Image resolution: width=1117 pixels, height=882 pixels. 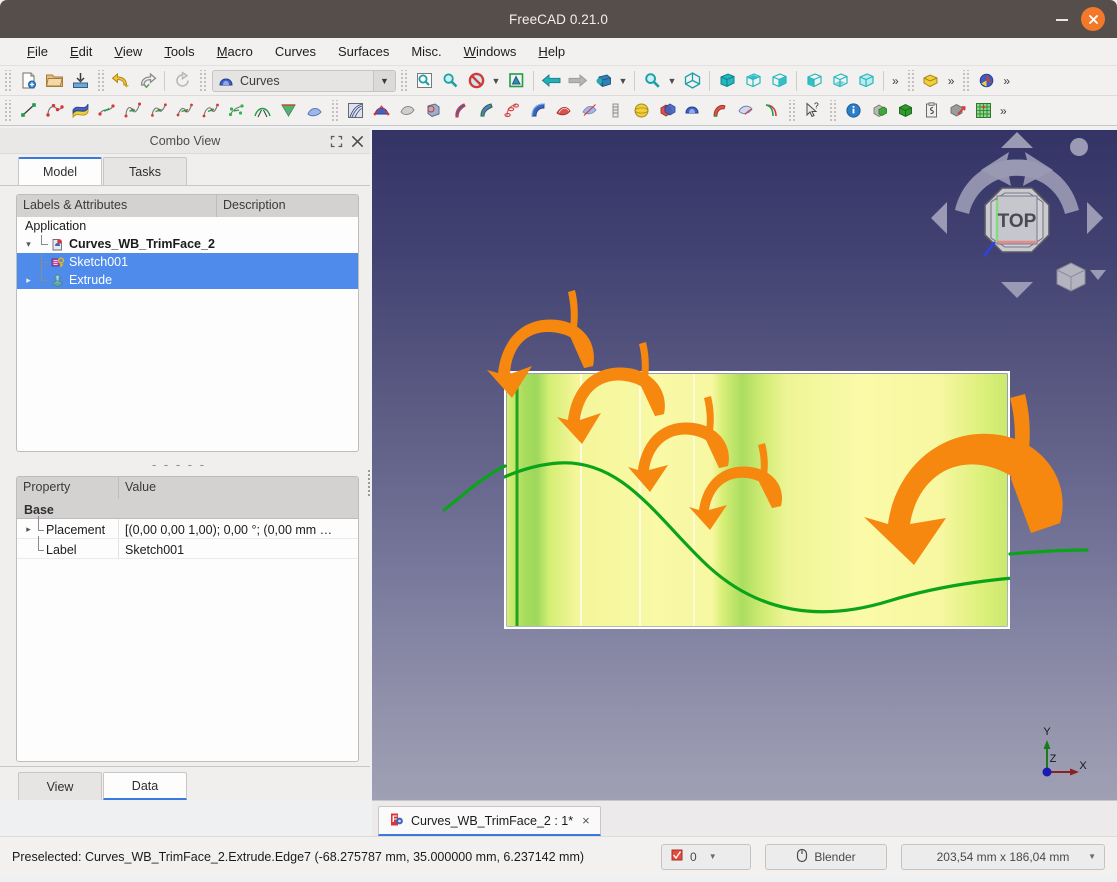 What do you see at coordinates (426, 51) in the screenshot?
I see `menu-misc: Misc.` at bounding box center [426, 51].